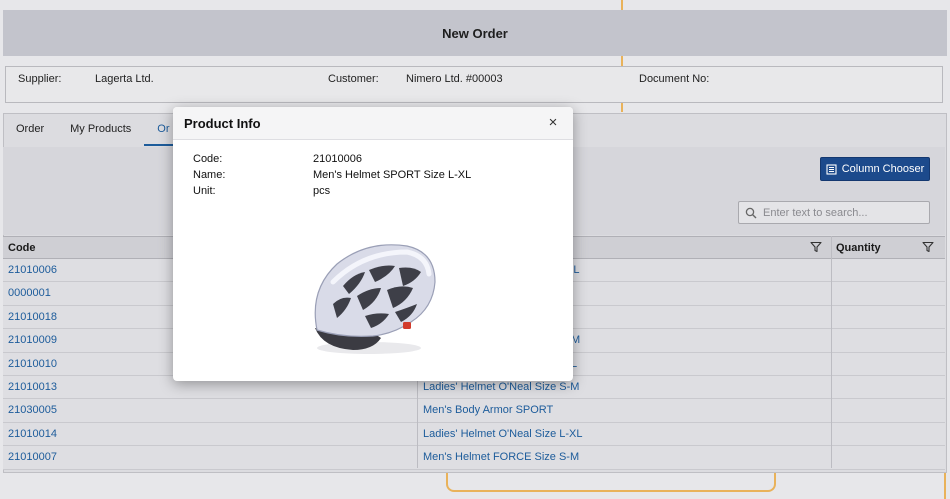 The height and width of the screenshot is (499, 950). I want to click on page-header: New Order, so click(475, 33).